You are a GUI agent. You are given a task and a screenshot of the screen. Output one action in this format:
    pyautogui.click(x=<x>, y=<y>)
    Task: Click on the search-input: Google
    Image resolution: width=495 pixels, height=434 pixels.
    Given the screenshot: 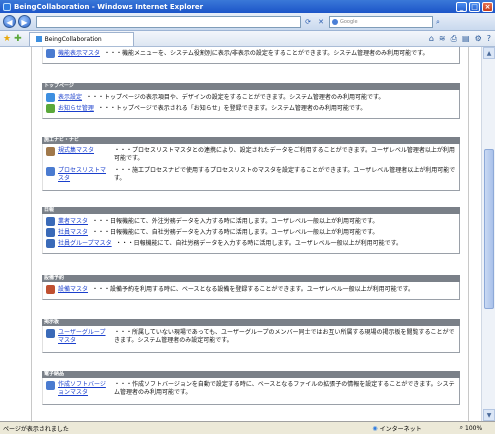 What is the action you would take?
    pyautogui.click(x=381, y=21)
    